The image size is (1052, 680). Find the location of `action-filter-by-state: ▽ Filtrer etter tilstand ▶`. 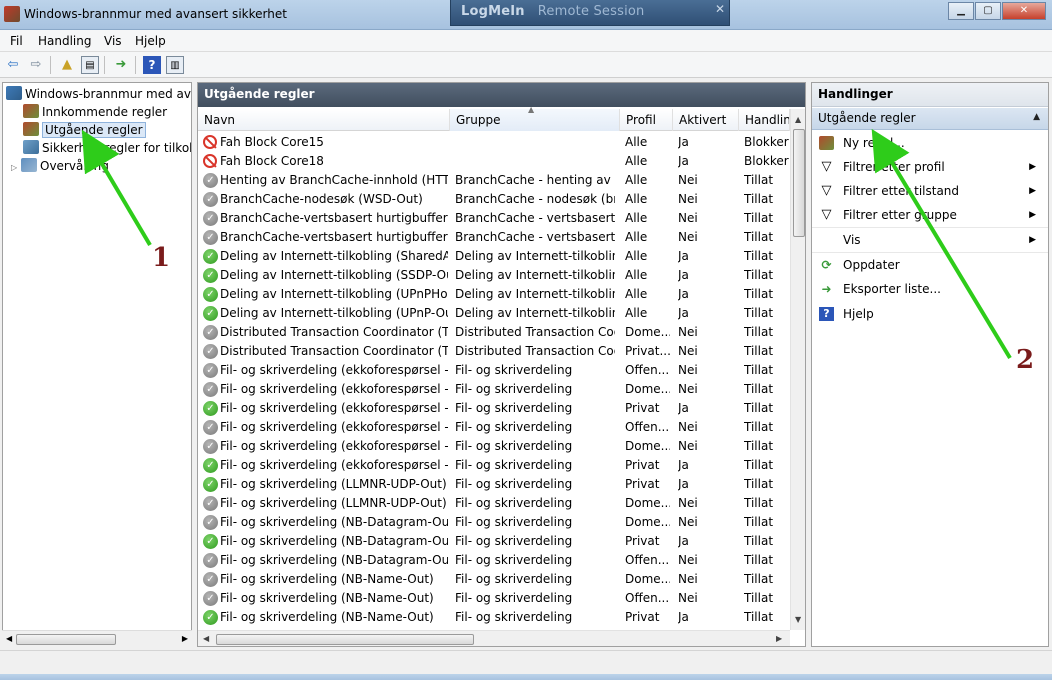

action-filter-by-state: ▽ Filtrer etter tilstand ▶ is located at coordinates (930, 191).